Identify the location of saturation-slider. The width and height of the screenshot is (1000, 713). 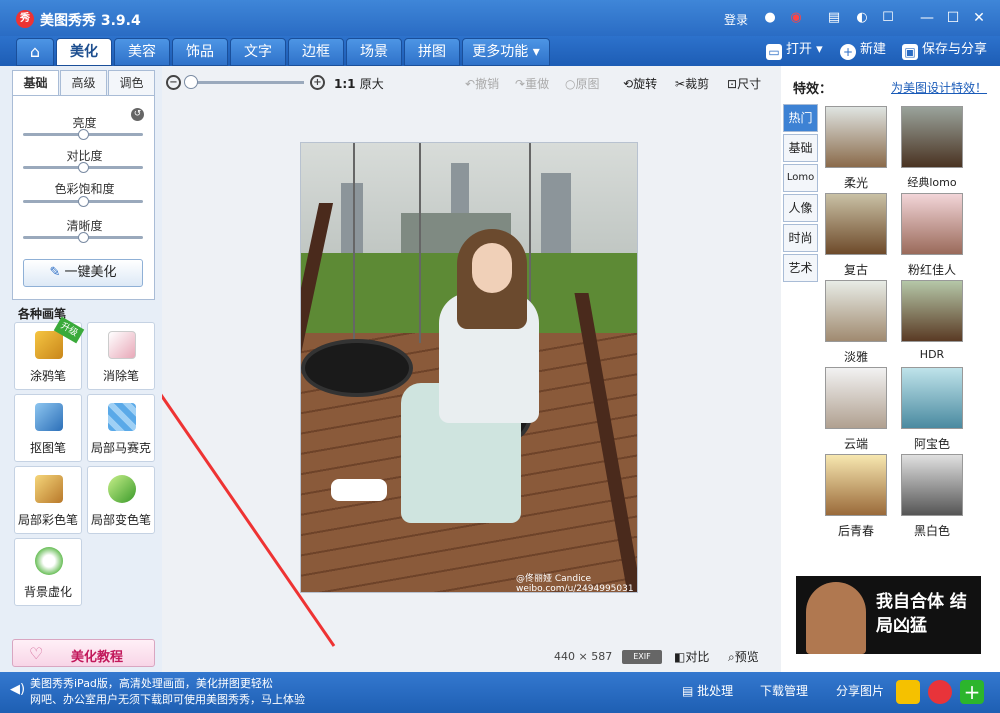
(83, 201).